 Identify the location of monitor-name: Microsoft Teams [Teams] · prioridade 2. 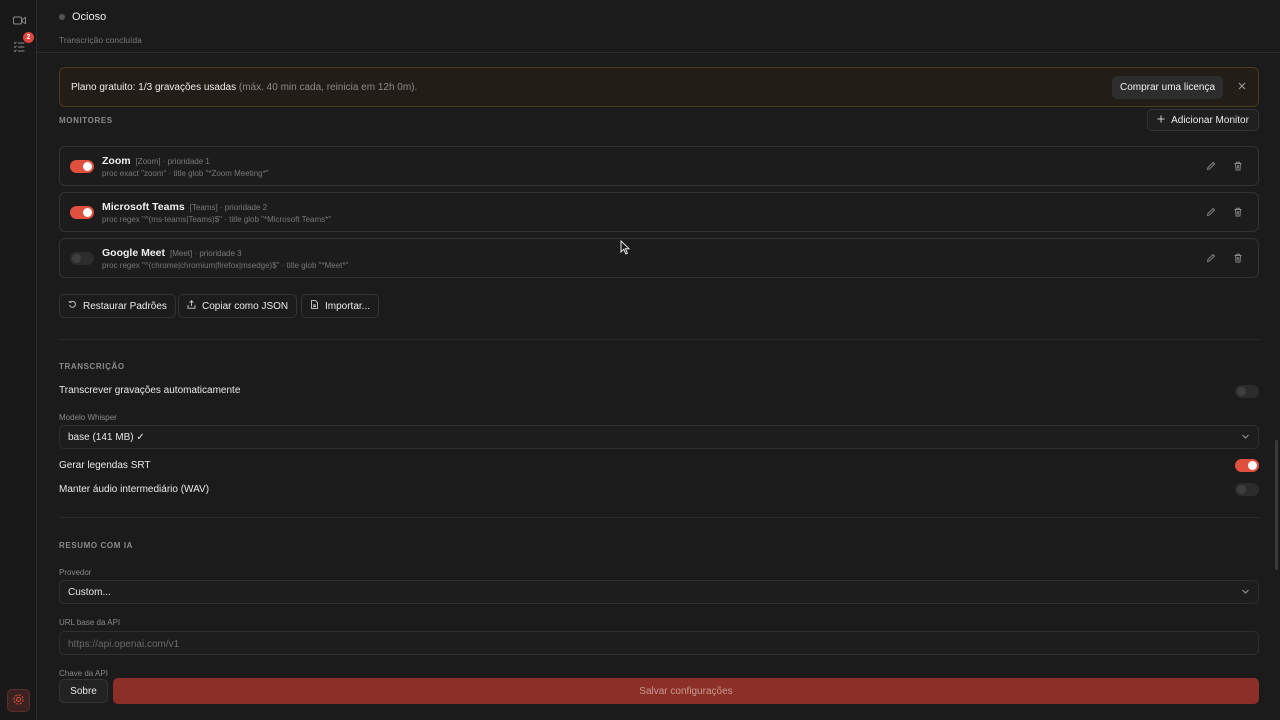
(184, 207).